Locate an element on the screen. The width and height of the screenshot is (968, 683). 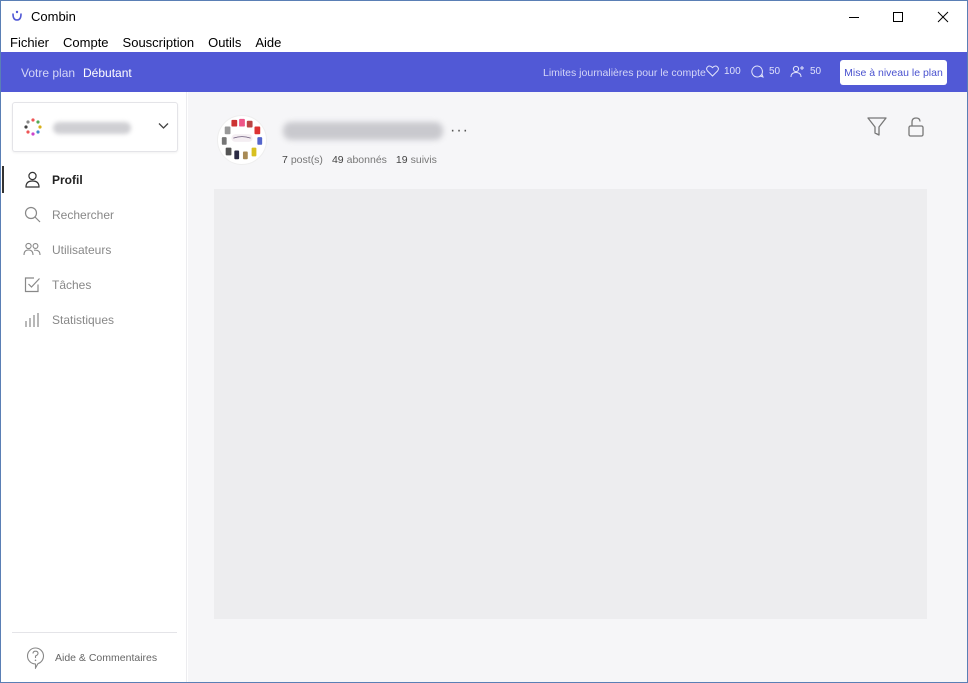
sidebar-item-label: Rechercher is located at coordinates (83, 214).